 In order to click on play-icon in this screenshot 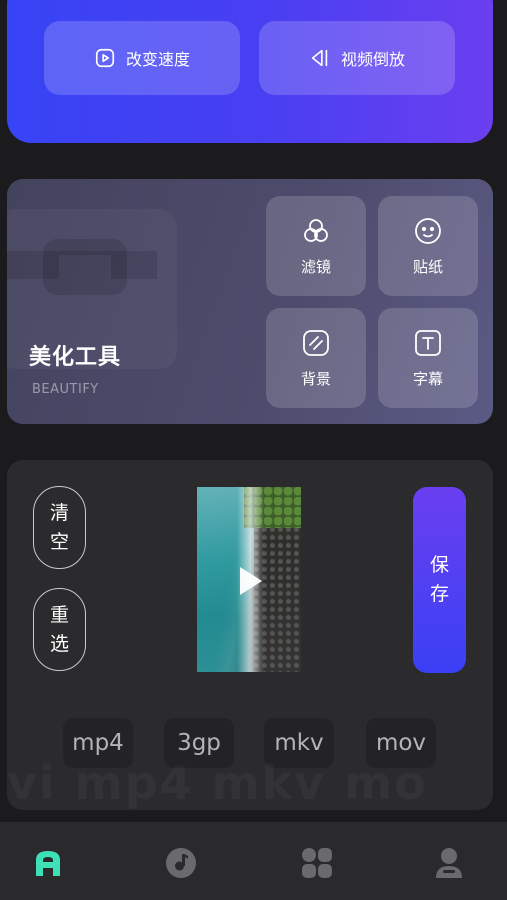, I will do `click(251, 581)`.